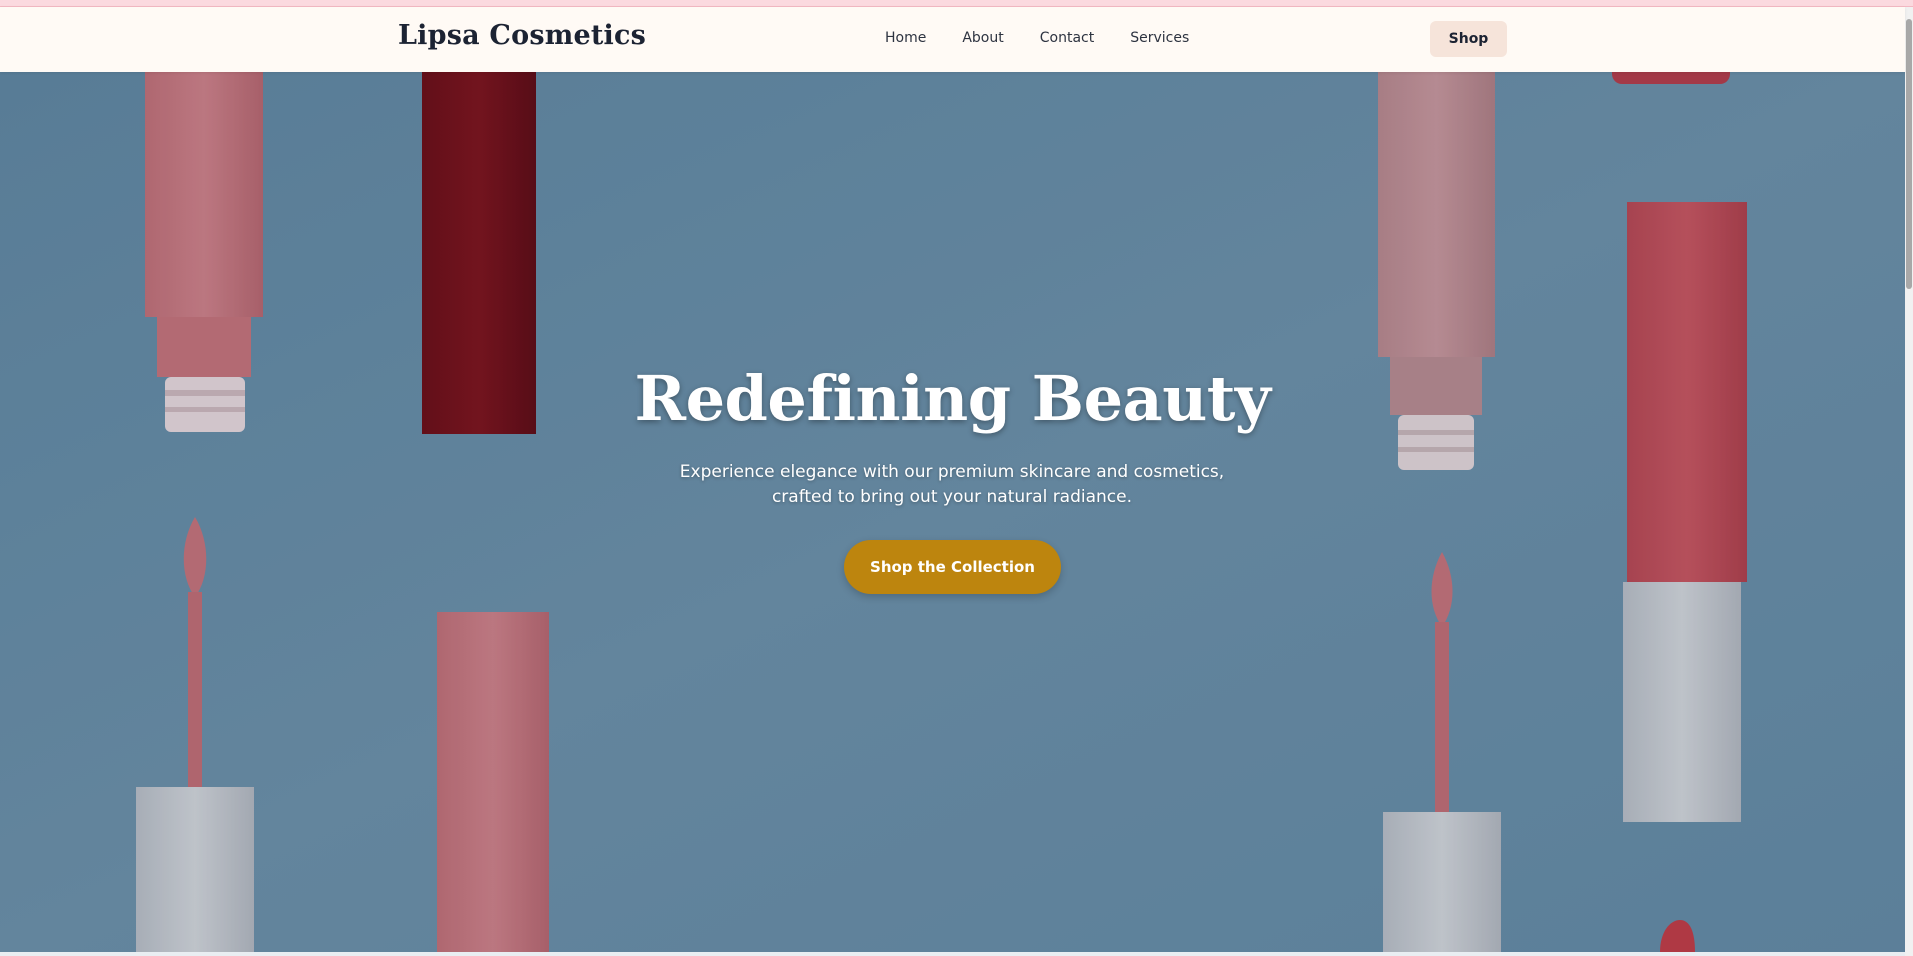 The width and height of the screenshot is (1913, 956). I want to click on brand-logo: Lipsa Cosmetics, so click(522, 35).